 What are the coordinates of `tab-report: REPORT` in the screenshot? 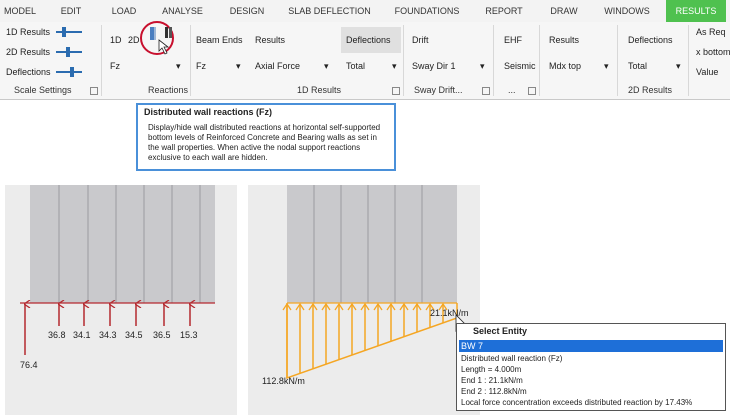 It's located at (504, 11).